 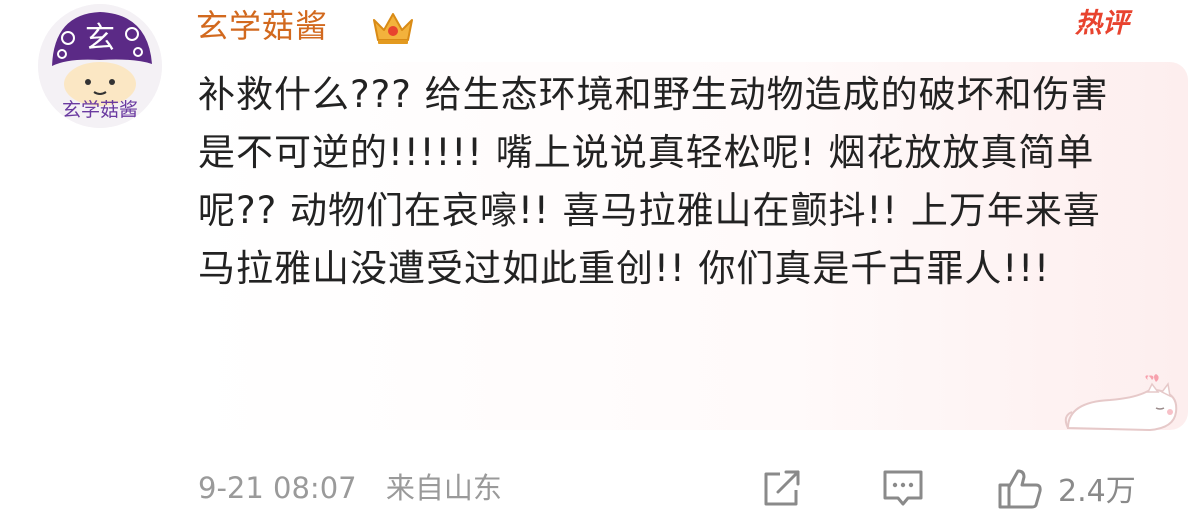 What do you see at coordinates (1102, 23) in the screenshot?
I see `hot-badge: 热评` at bounding box center [1102, 23].